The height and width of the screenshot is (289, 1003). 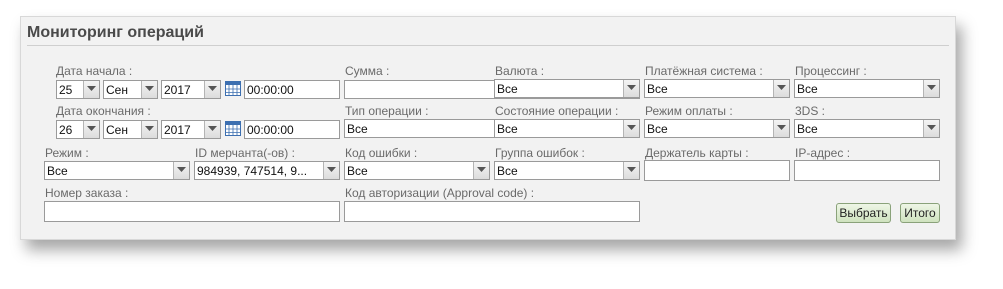 What do you see at coordinates (191, 129) in the screenshot?
I see `date-end-year-select: 2017` at bounding box center [191, 129].